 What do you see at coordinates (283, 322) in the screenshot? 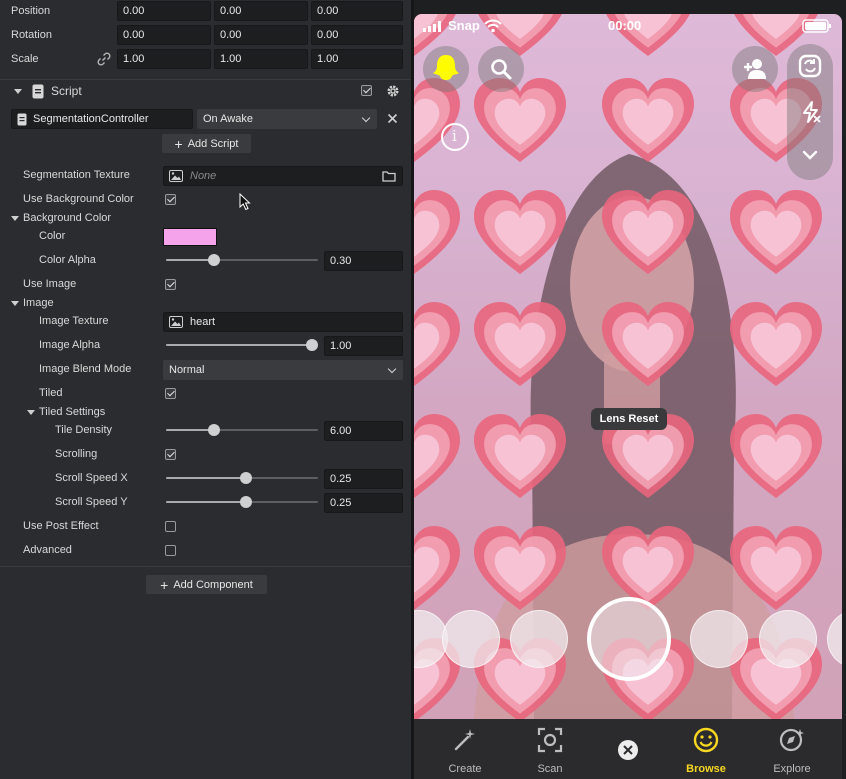
I see `image-texture-field: heart` at bounding box center [283, 322].